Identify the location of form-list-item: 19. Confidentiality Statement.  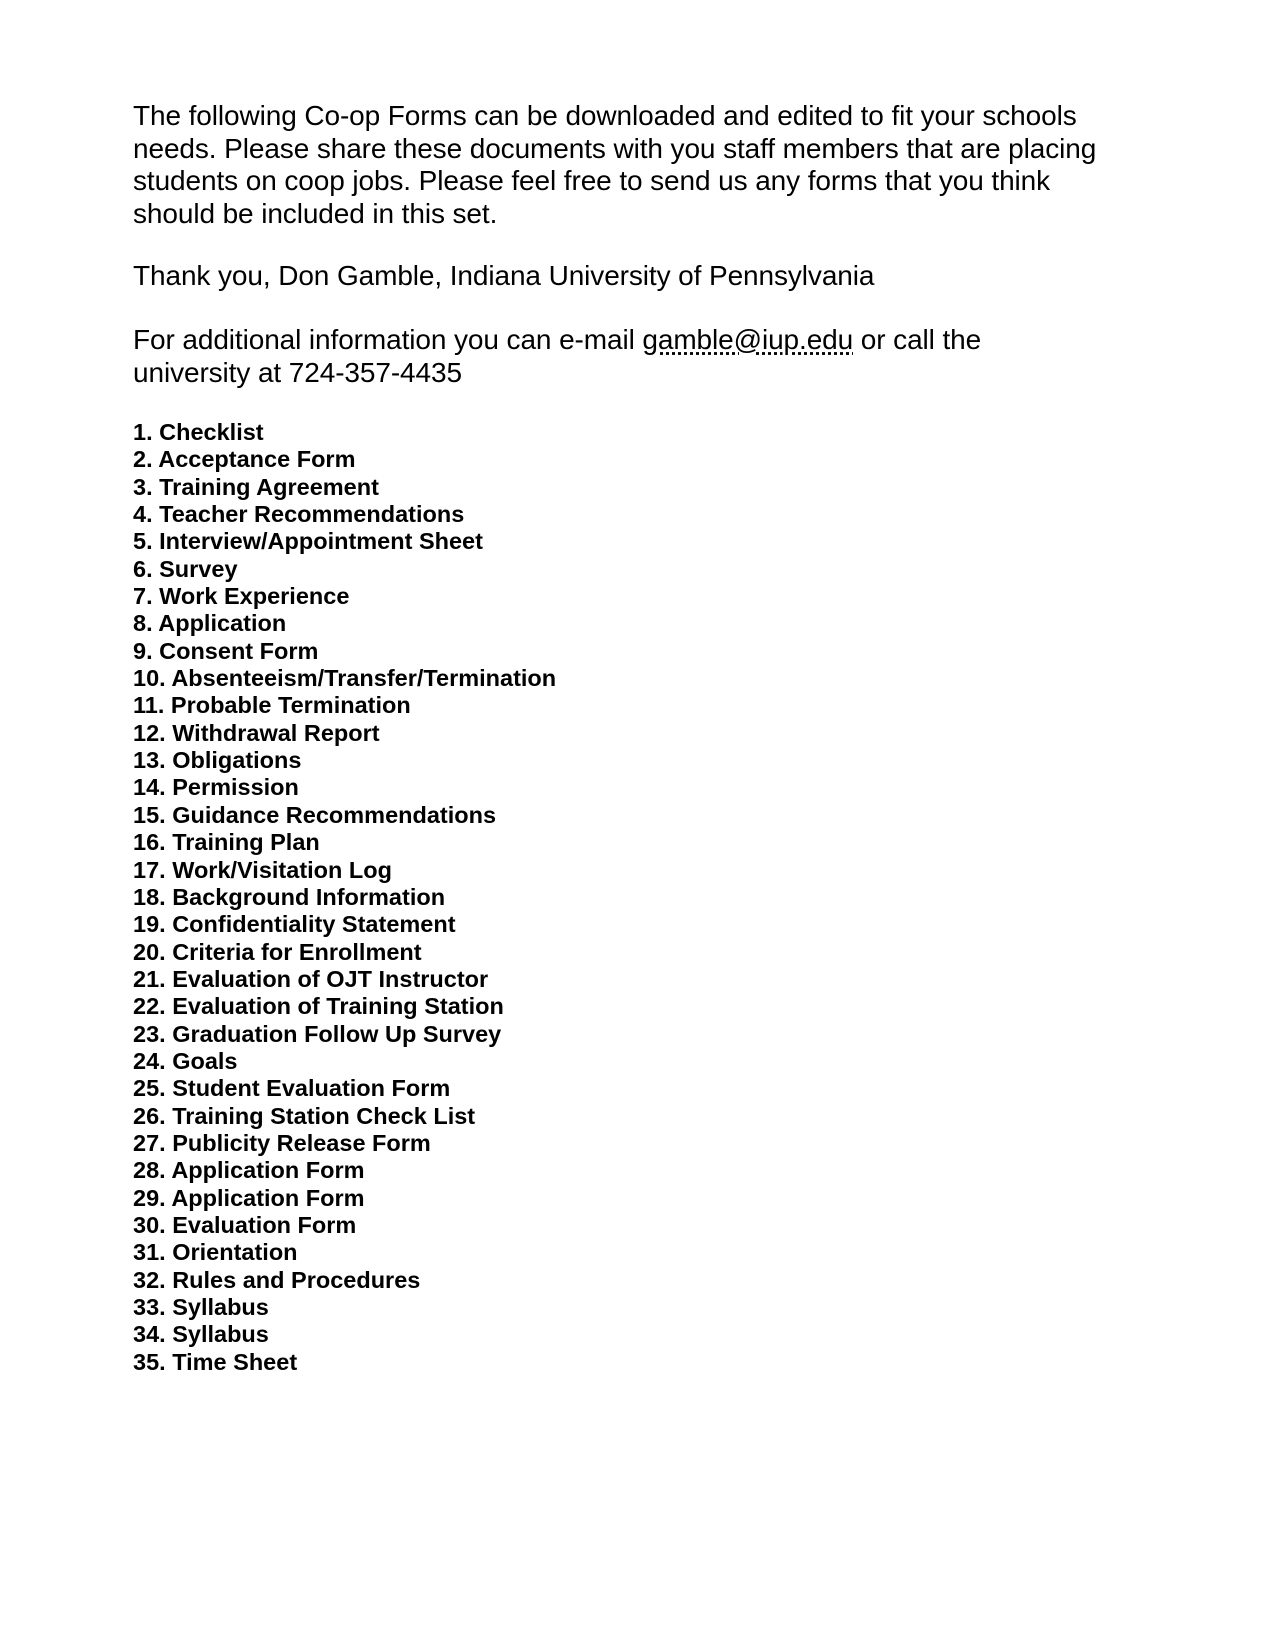
(294, 924).